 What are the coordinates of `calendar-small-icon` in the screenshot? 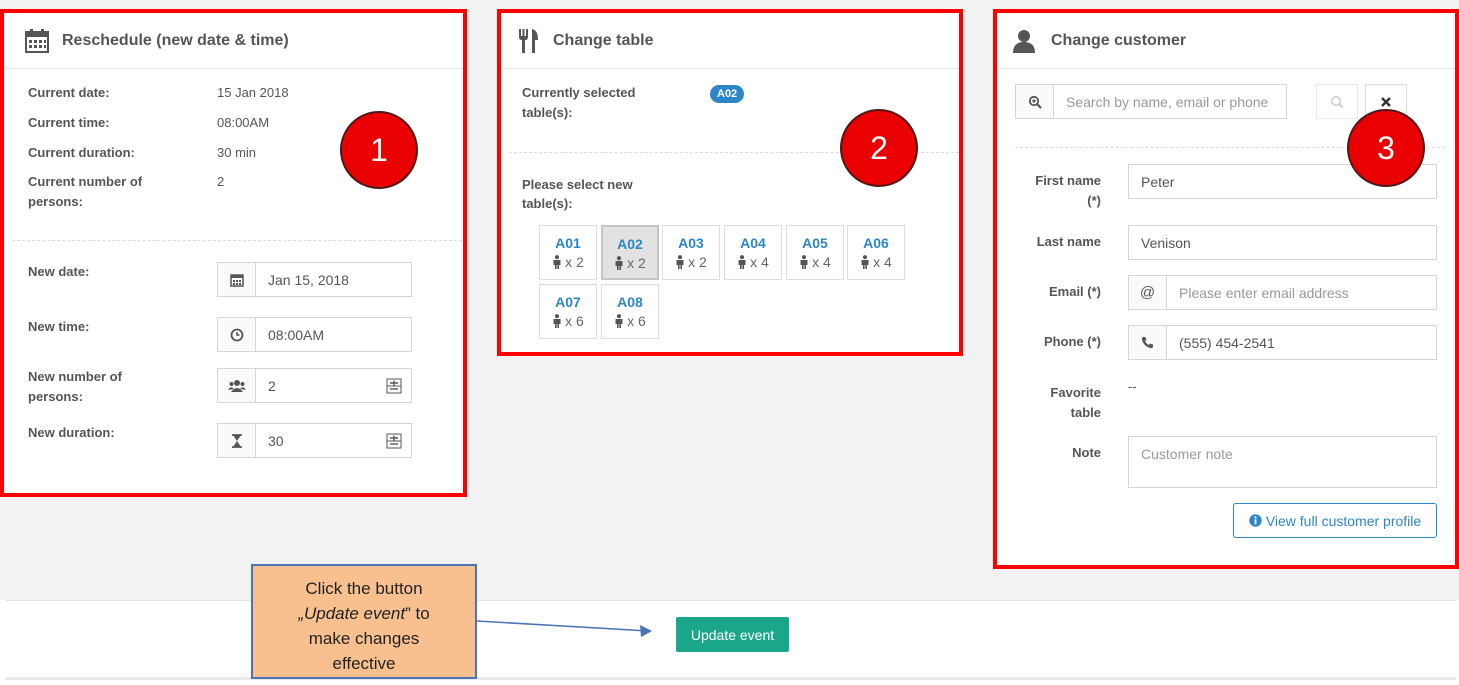 It's located at (237, 279).